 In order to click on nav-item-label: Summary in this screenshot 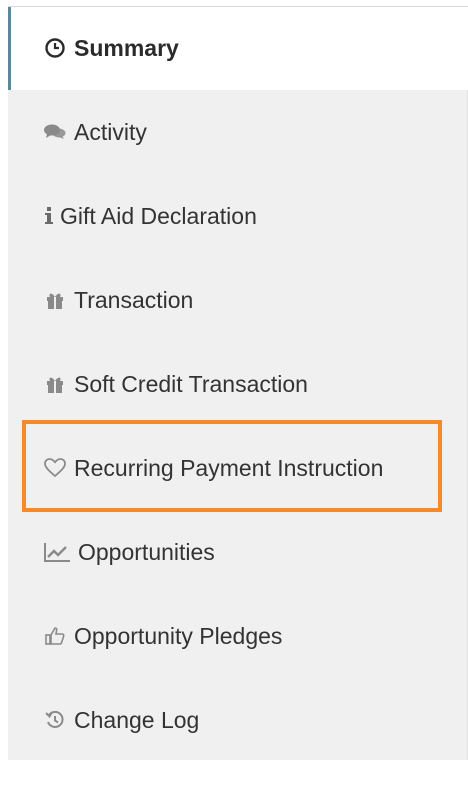, I will do `click(126, 47)`.